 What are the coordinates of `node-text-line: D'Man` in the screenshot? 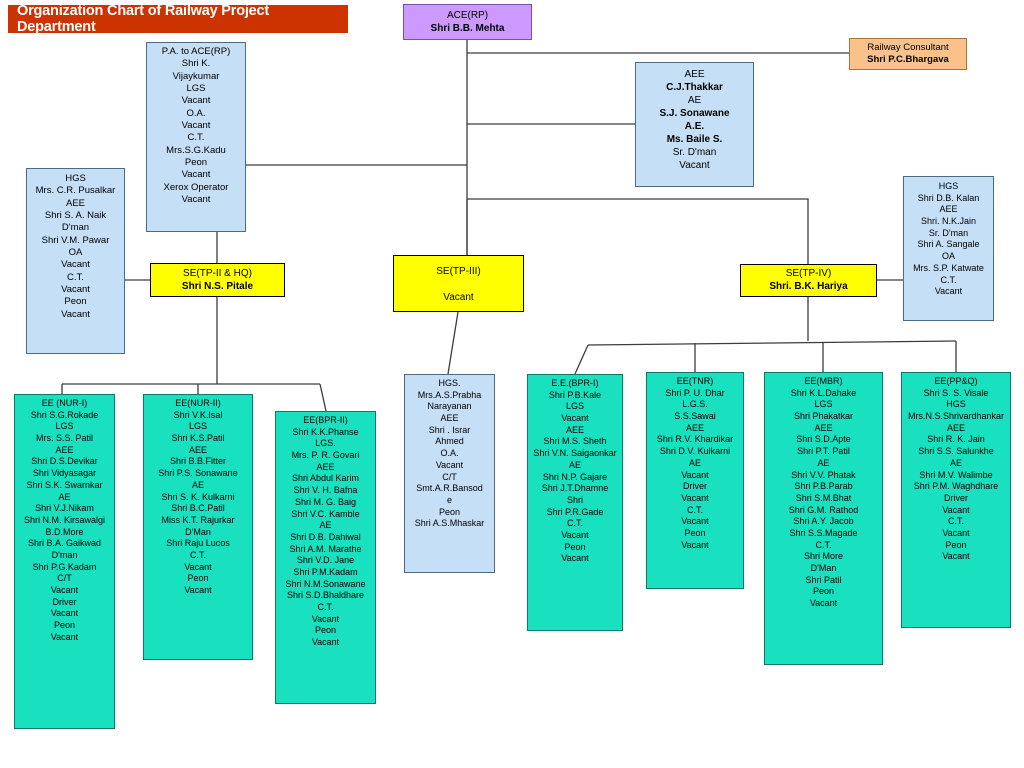 It's located at (823, 568).